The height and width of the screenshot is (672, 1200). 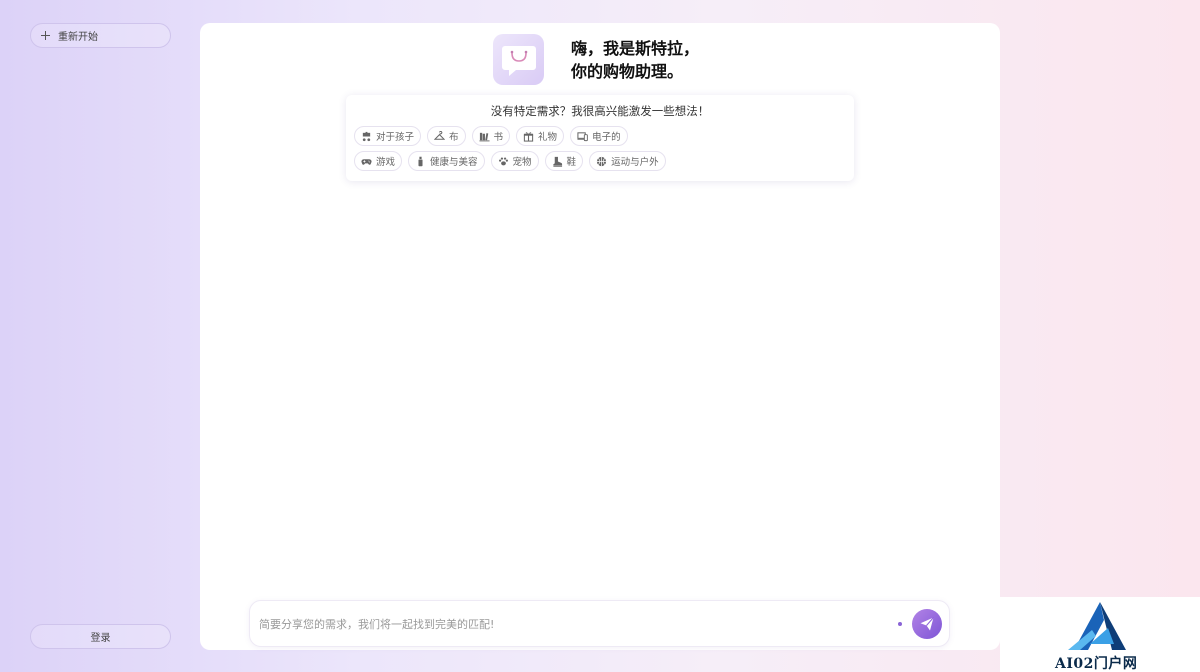 What do you see at coordinates (498, 137) in the screenshot?
I see `chip-label: 书` at bounding box center [498, 137].